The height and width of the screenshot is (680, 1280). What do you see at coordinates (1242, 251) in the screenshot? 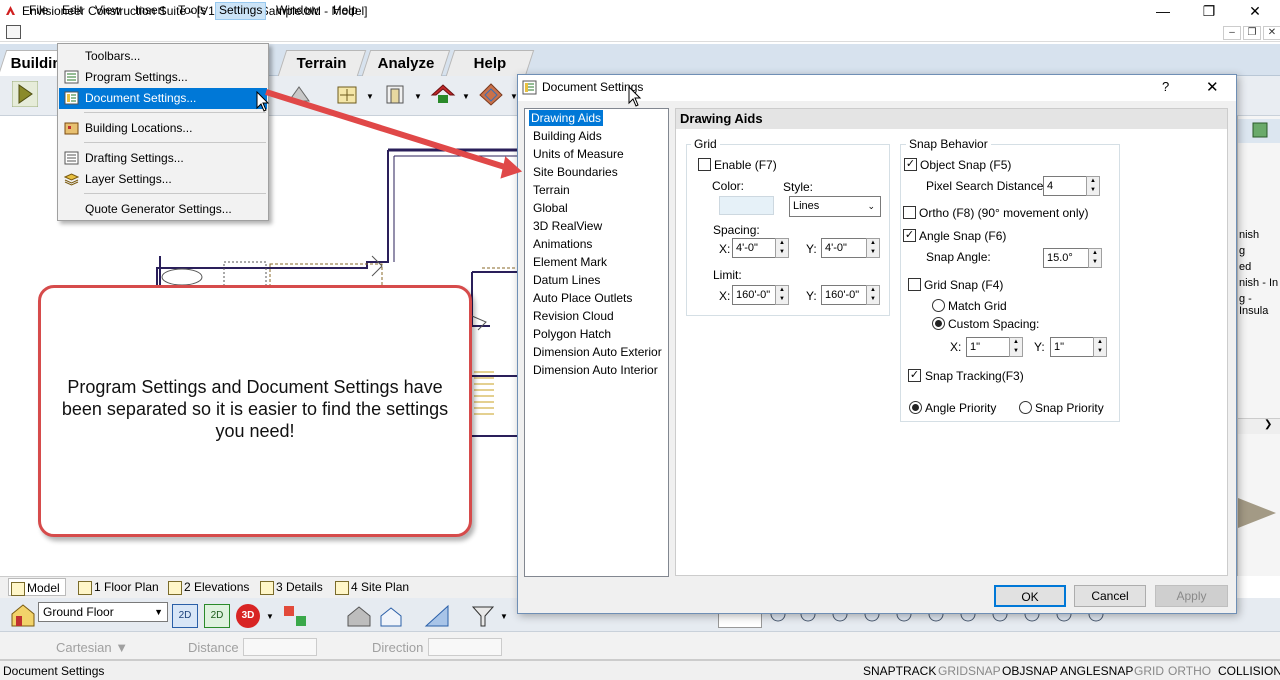
I see `catalog-item-2: g` at bounding box center [1242, 251].